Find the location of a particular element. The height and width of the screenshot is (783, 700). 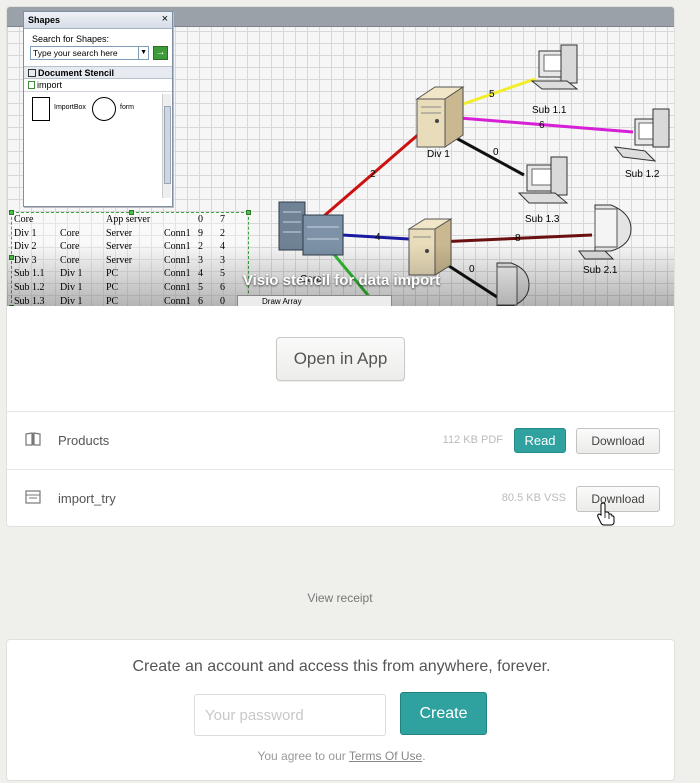

core-rack-icon is located at coordinates (311, 228).